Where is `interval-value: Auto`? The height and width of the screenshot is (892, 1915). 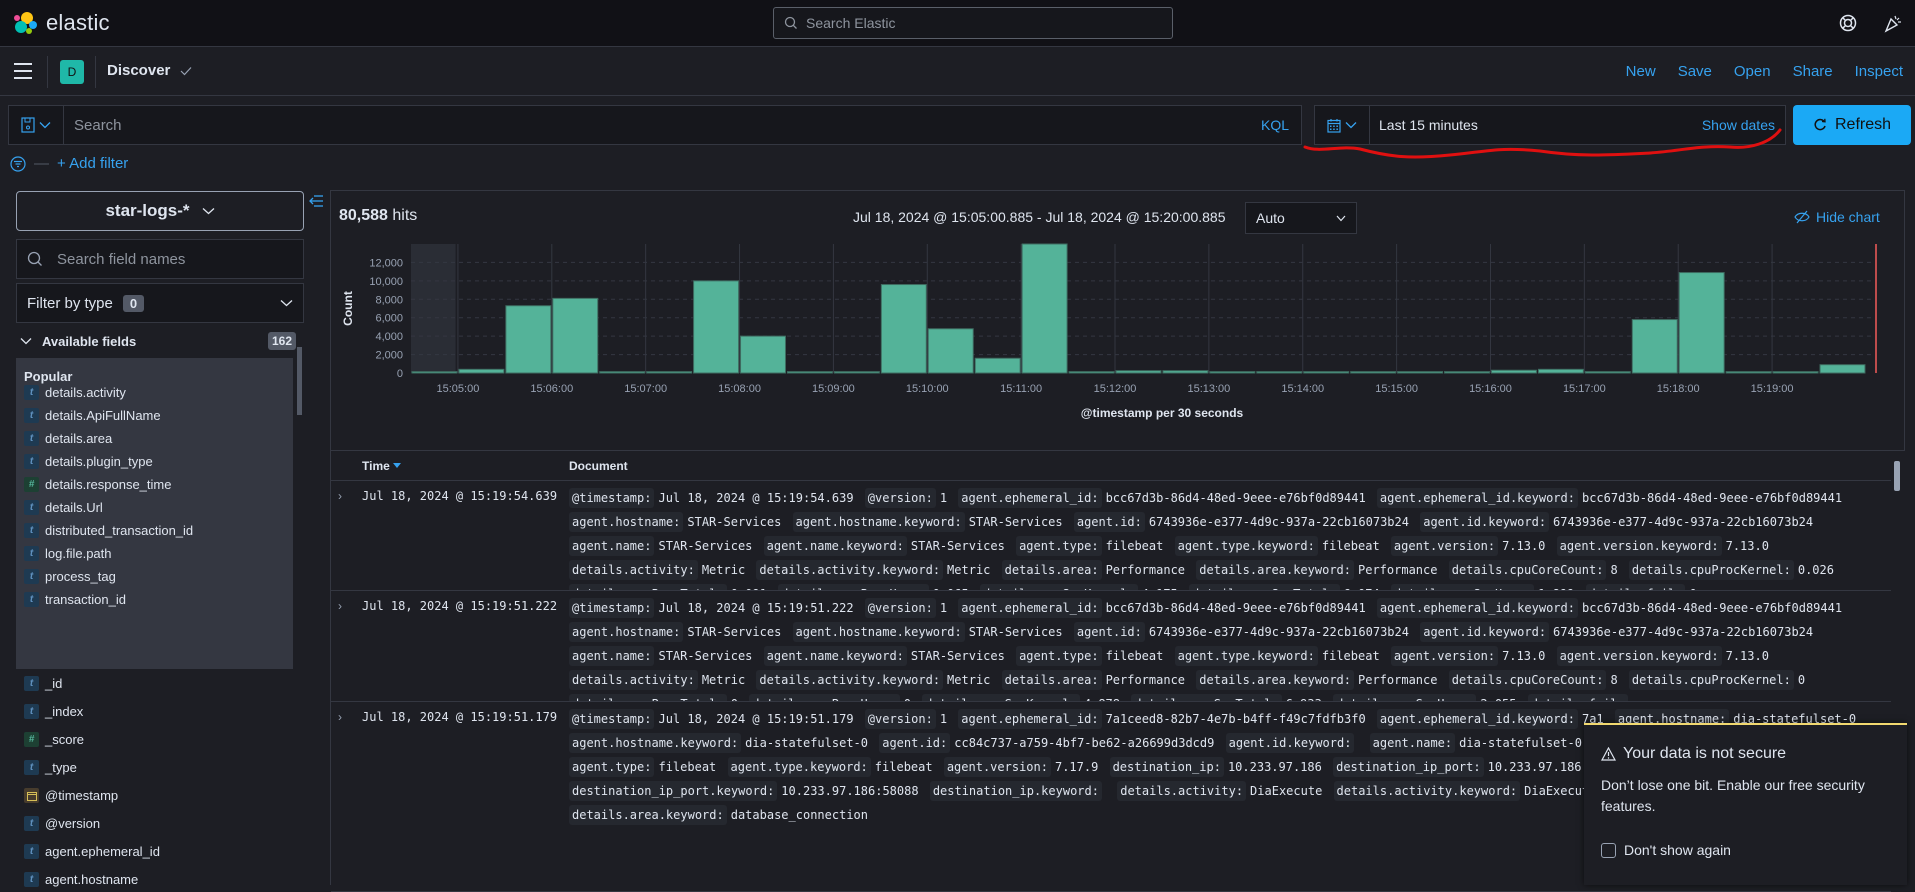
interval-value: Auto is located at coordinates (1270, 218).